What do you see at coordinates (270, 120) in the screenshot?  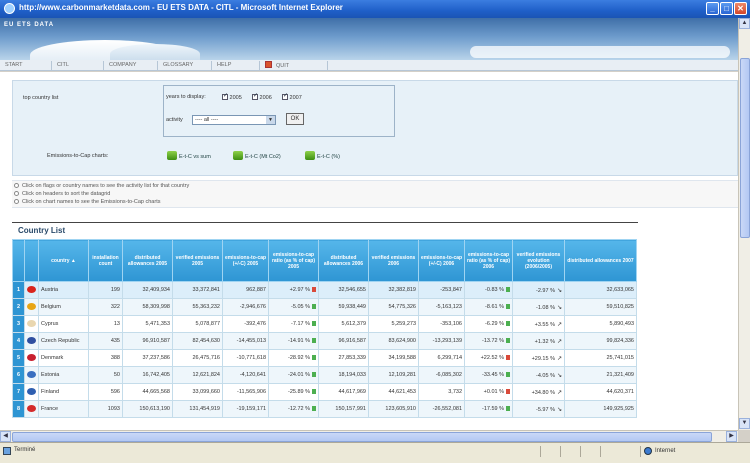 I see `chevron-down-icon: ▼` at bounding box center [270, 120].